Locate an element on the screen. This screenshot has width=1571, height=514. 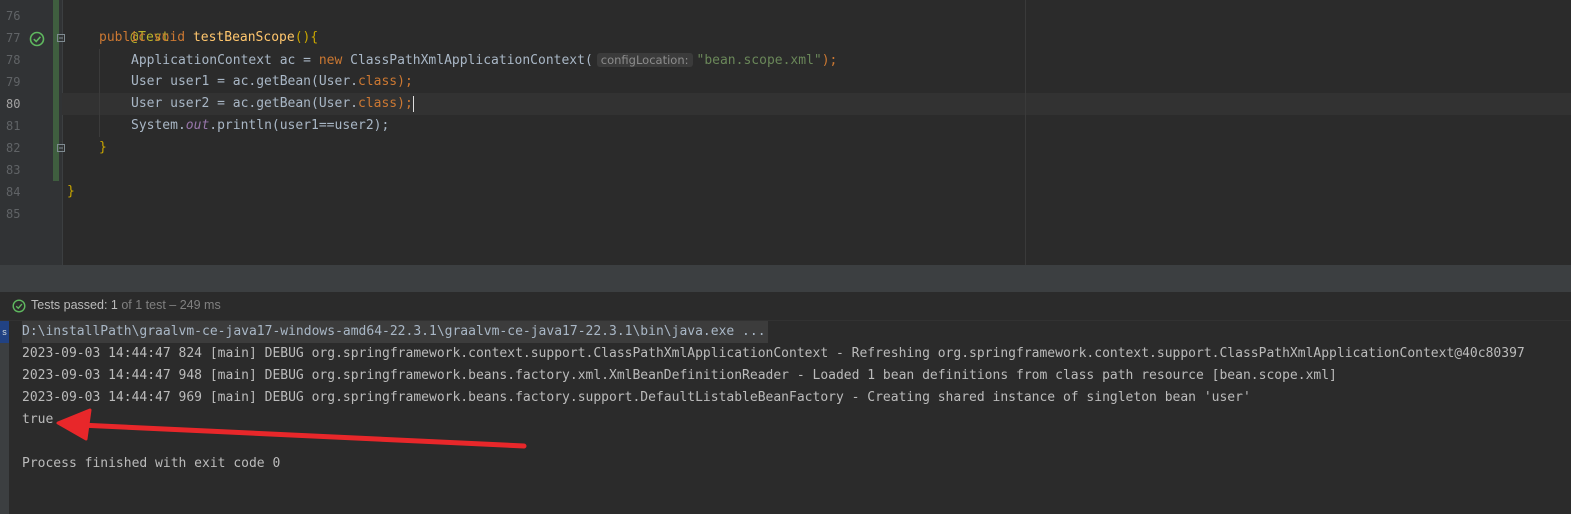
code-text: System. is located at coordinates (158, 125).